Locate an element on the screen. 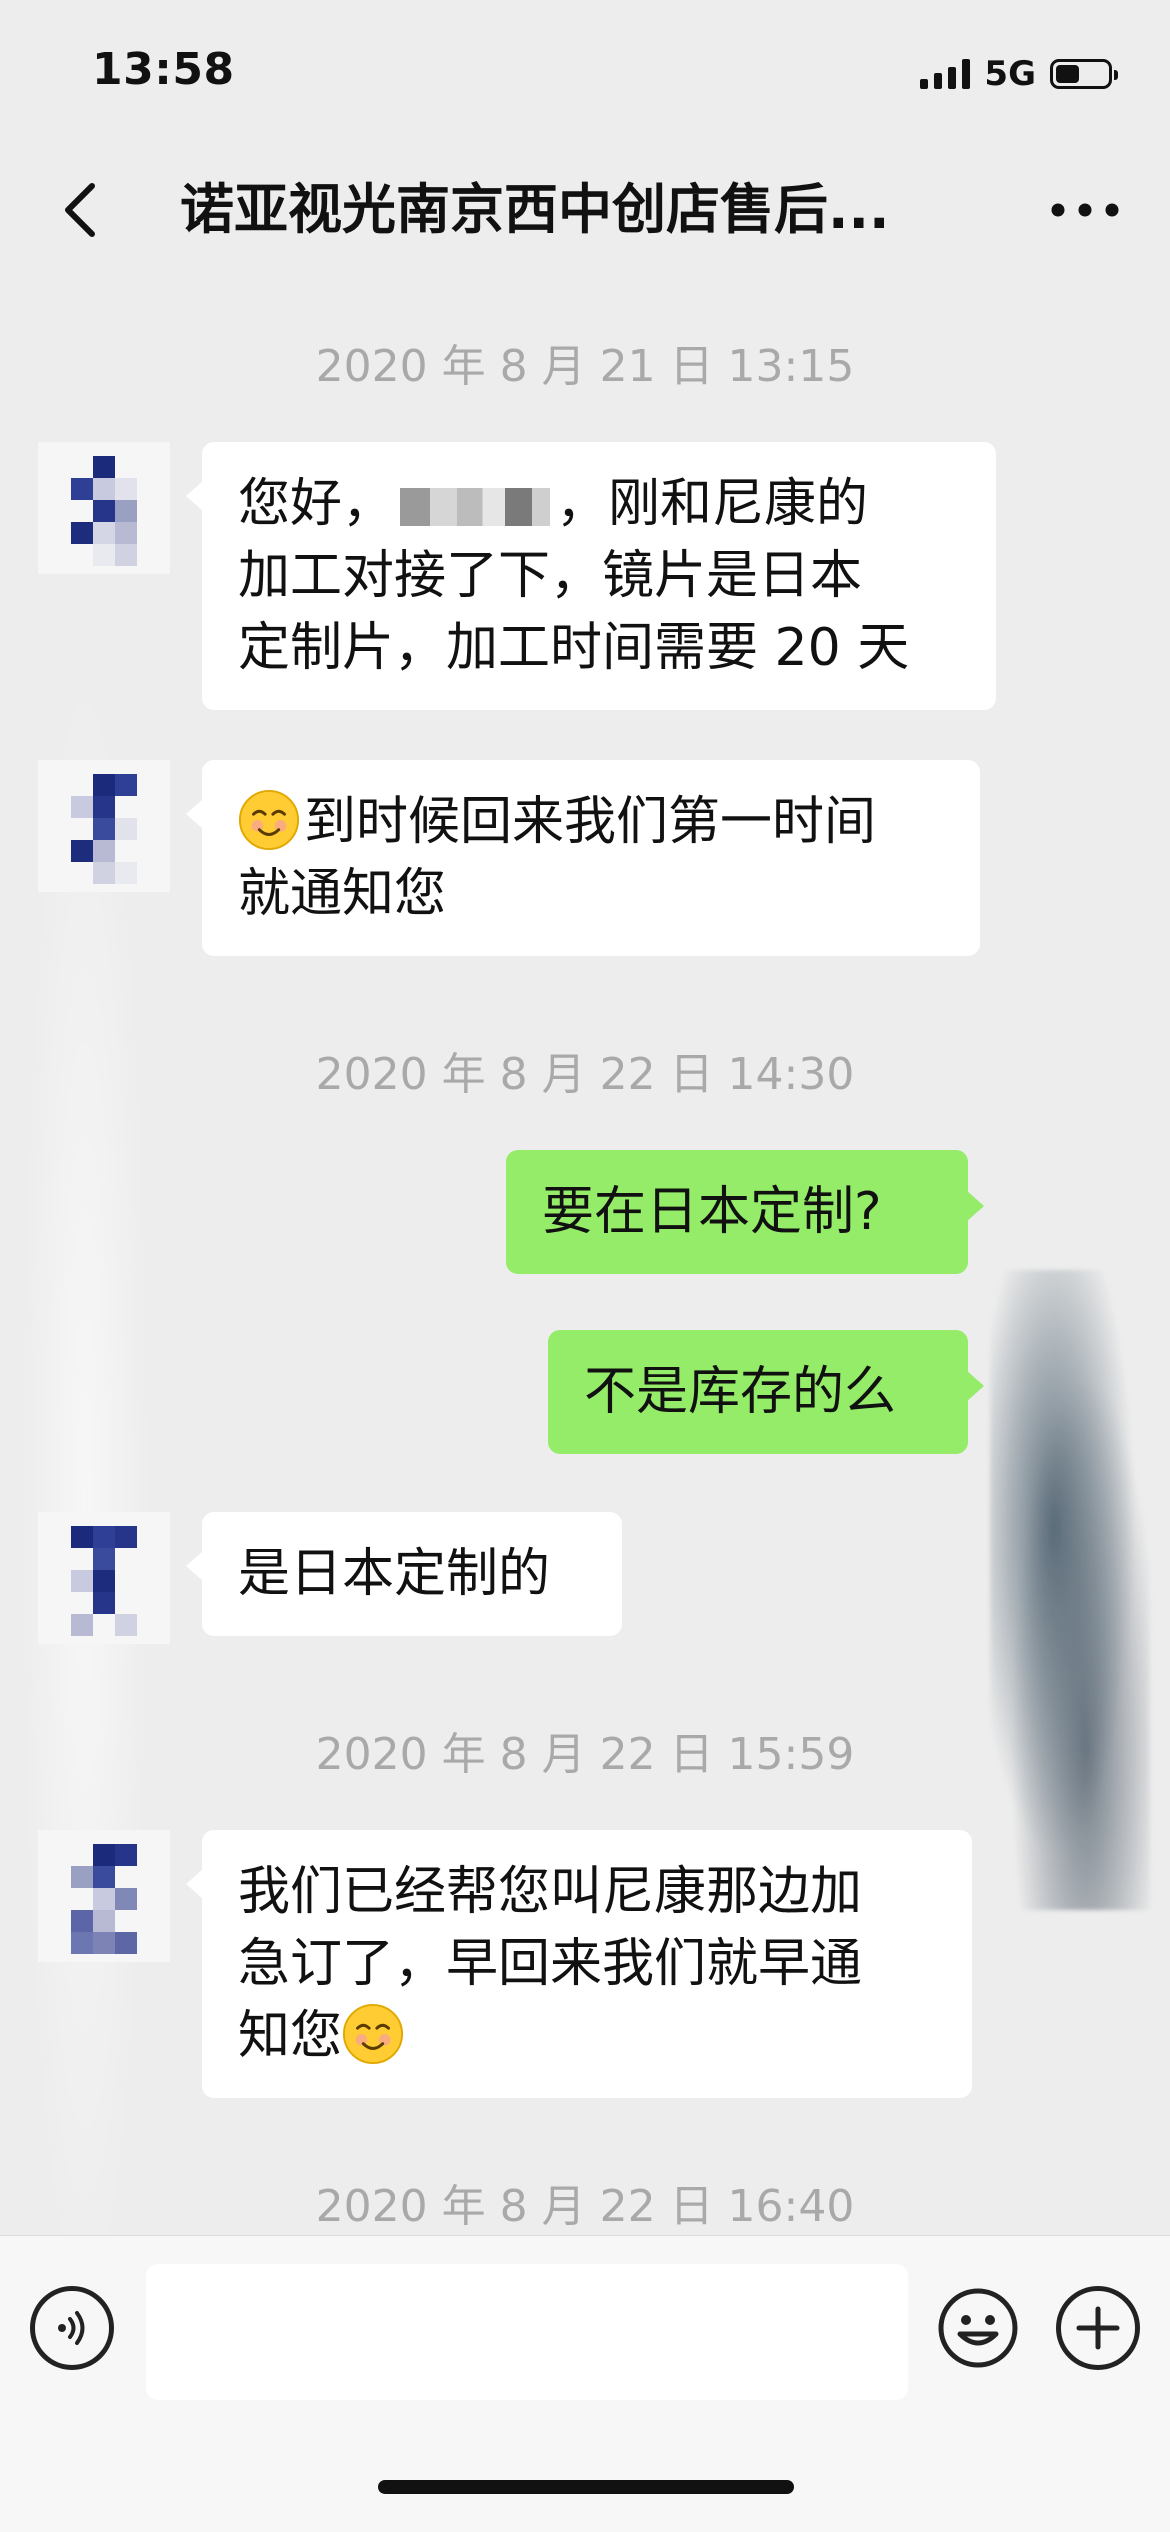 The width and height of the screenshot is (1170, 2532). plus-button is located at coordinates (1098, 2328).